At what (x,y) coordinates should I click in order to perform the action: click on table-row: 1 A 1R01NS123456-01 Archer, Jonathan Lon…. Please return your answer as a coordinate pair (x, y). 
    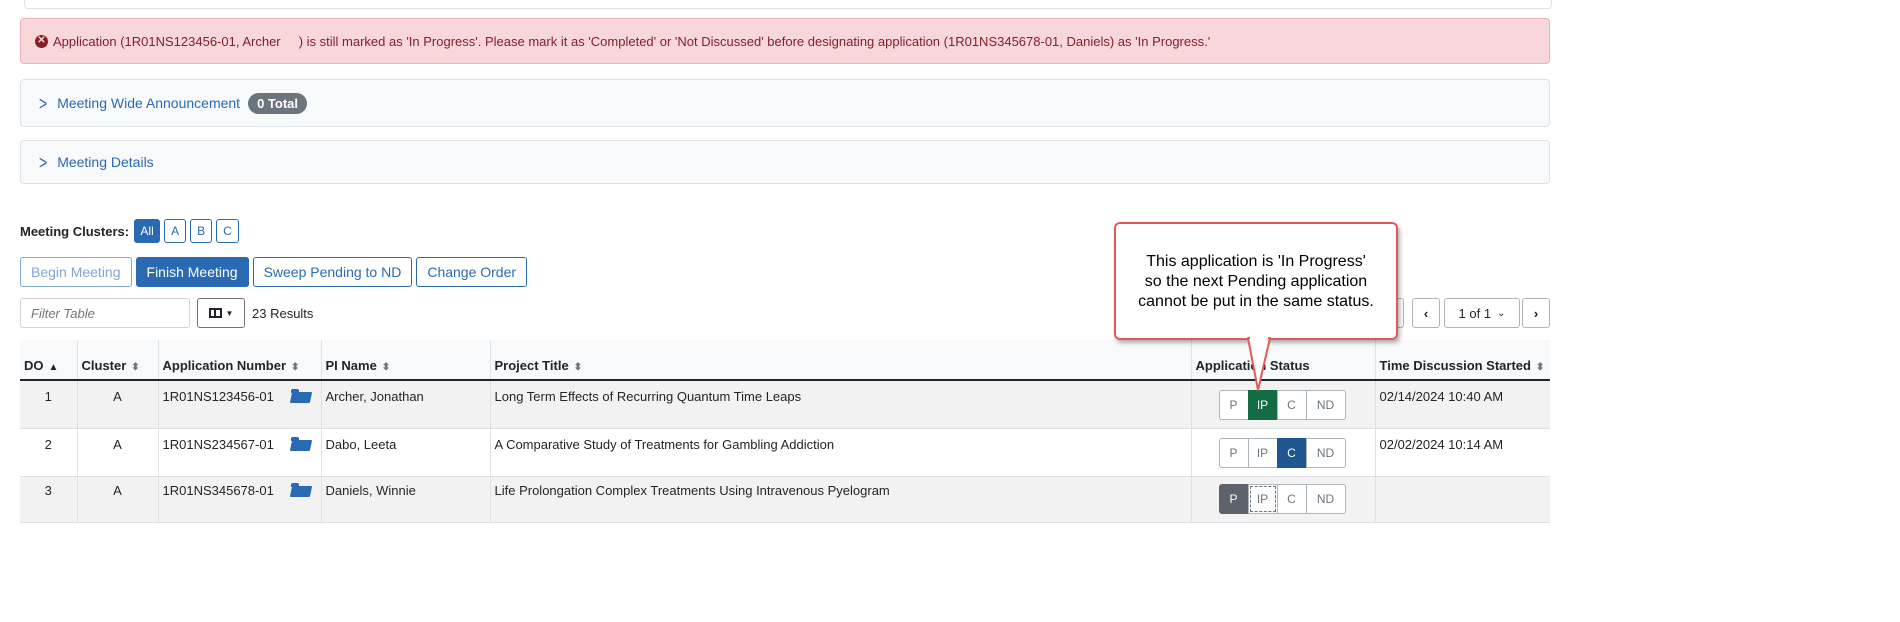
    Looking at the image, I should click on (785, 404).